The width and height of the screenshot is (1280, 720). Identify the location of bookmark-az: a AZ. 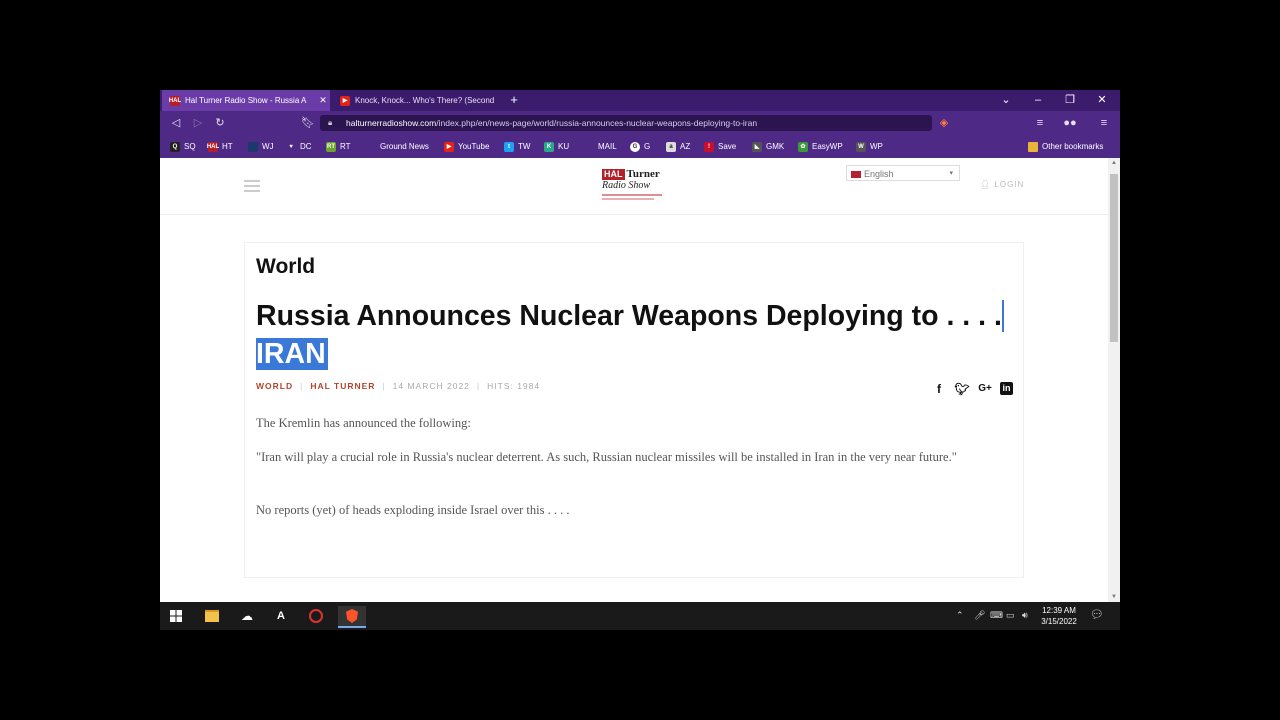
(678, 146).